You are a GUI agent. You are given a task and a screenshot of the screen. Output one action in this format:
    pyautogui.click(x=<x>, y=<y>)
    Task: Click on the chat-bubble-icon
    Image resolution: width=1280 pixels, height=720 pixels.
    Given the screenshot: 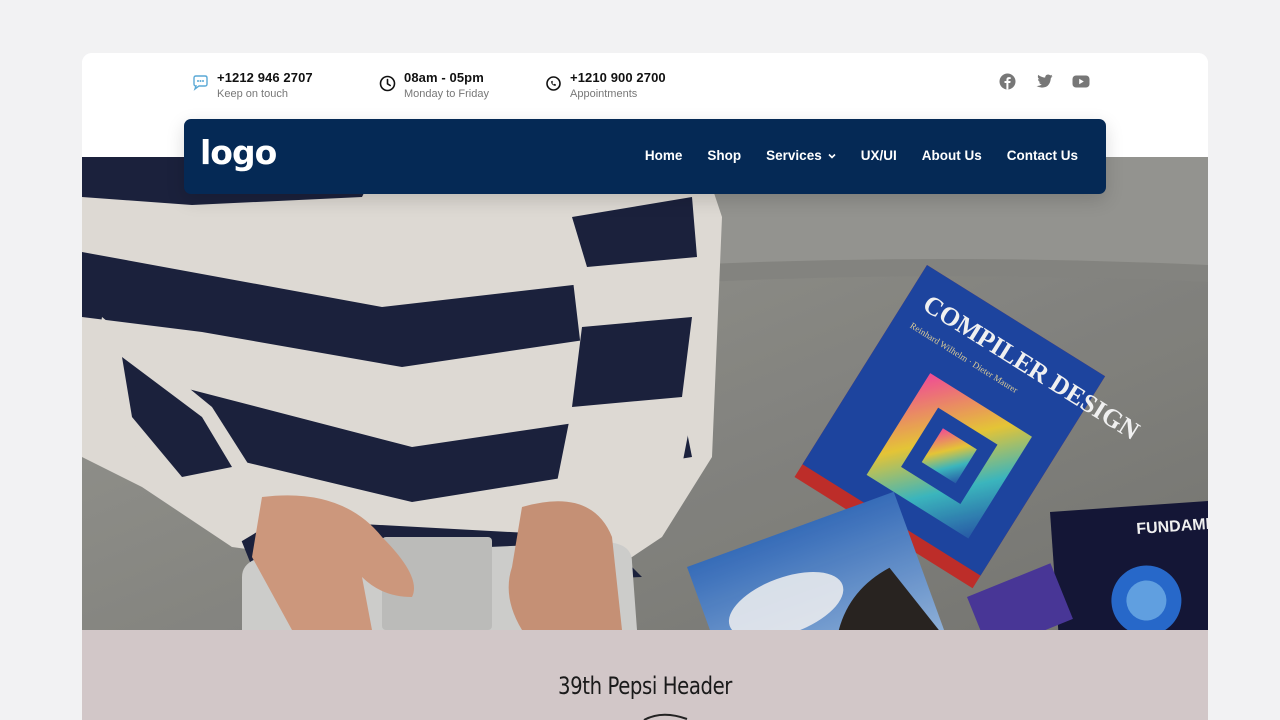 What is the action you would take?
    pyautogui.click(x=200, y=83)
    